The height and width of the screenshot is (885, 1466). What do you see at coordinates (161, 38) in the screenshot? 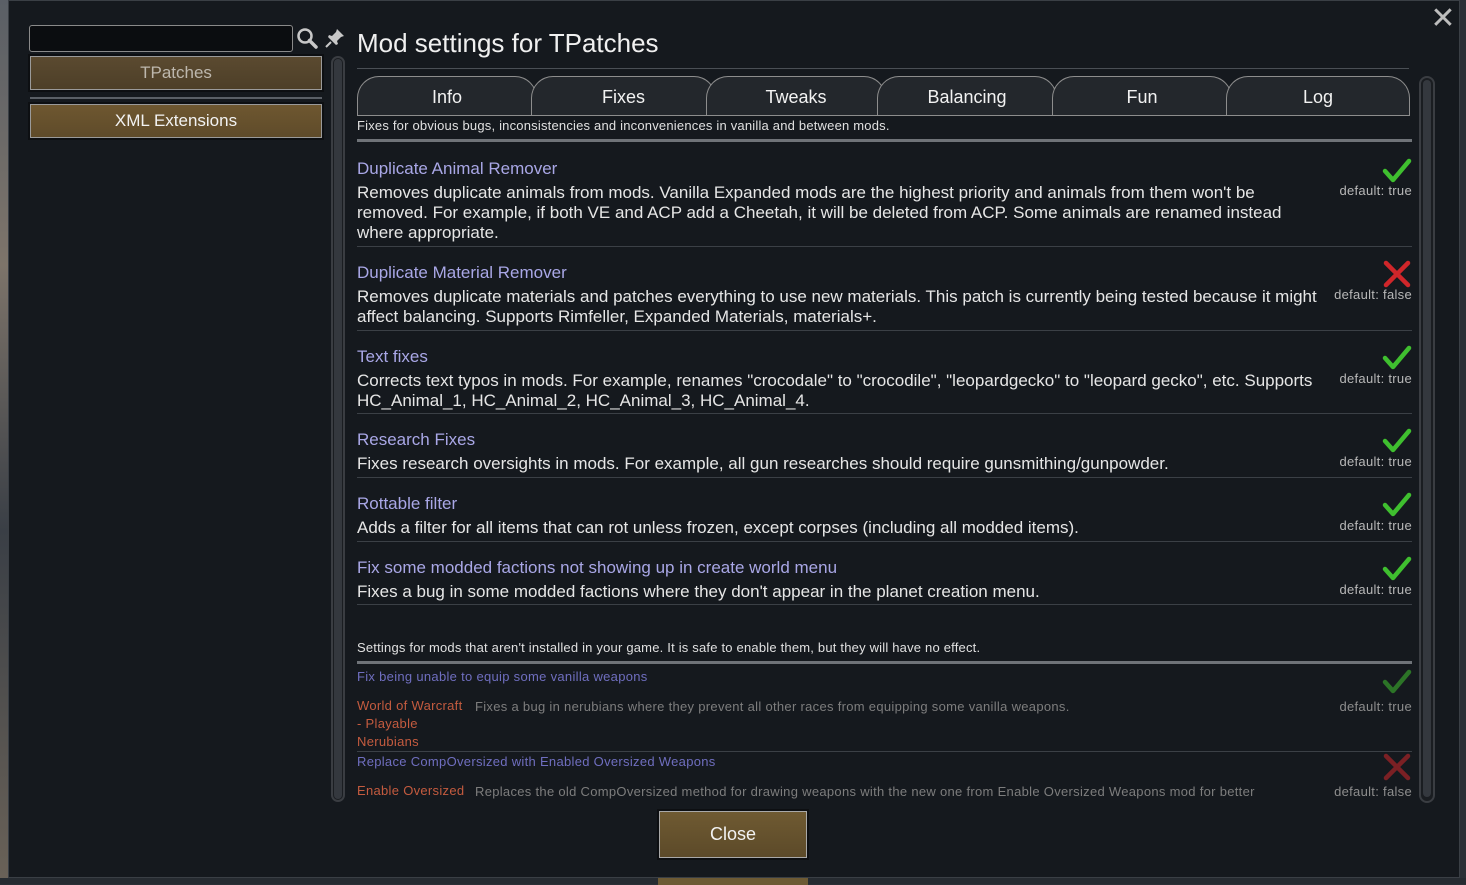
I see `mod-search-input` at bounding box center [161, 38].